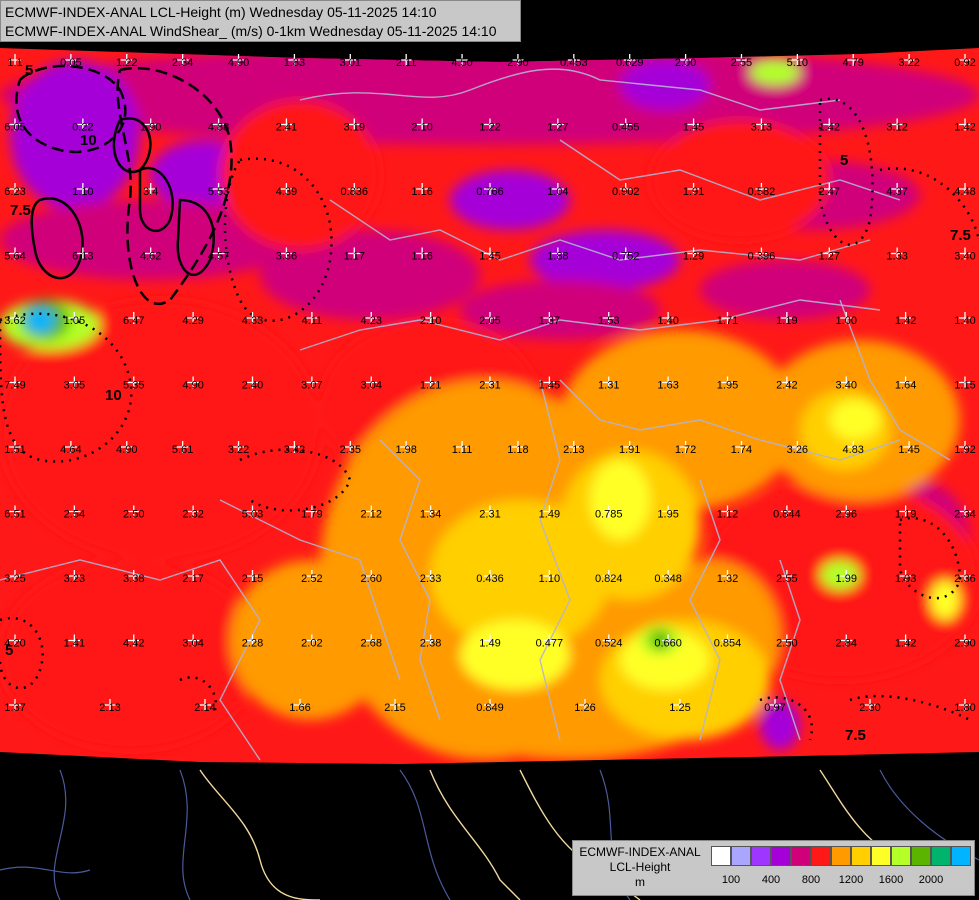  Describe the element at coordinates (15, 255) in the screenshot. I see `station-marker: 5.64` at that location.